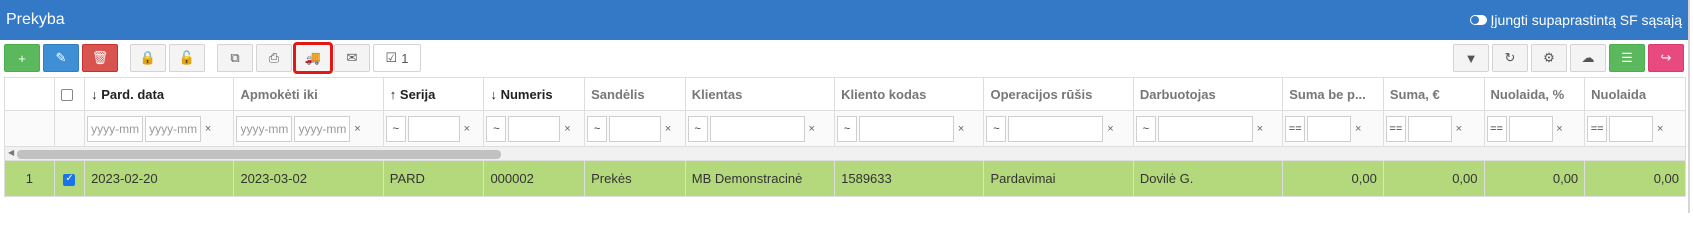 The height and width of the screenshot is (240, 1693). Describe the element at coordinates (1635, 94) in the screenshot. I see `column-header: Nuolaida` at that location.